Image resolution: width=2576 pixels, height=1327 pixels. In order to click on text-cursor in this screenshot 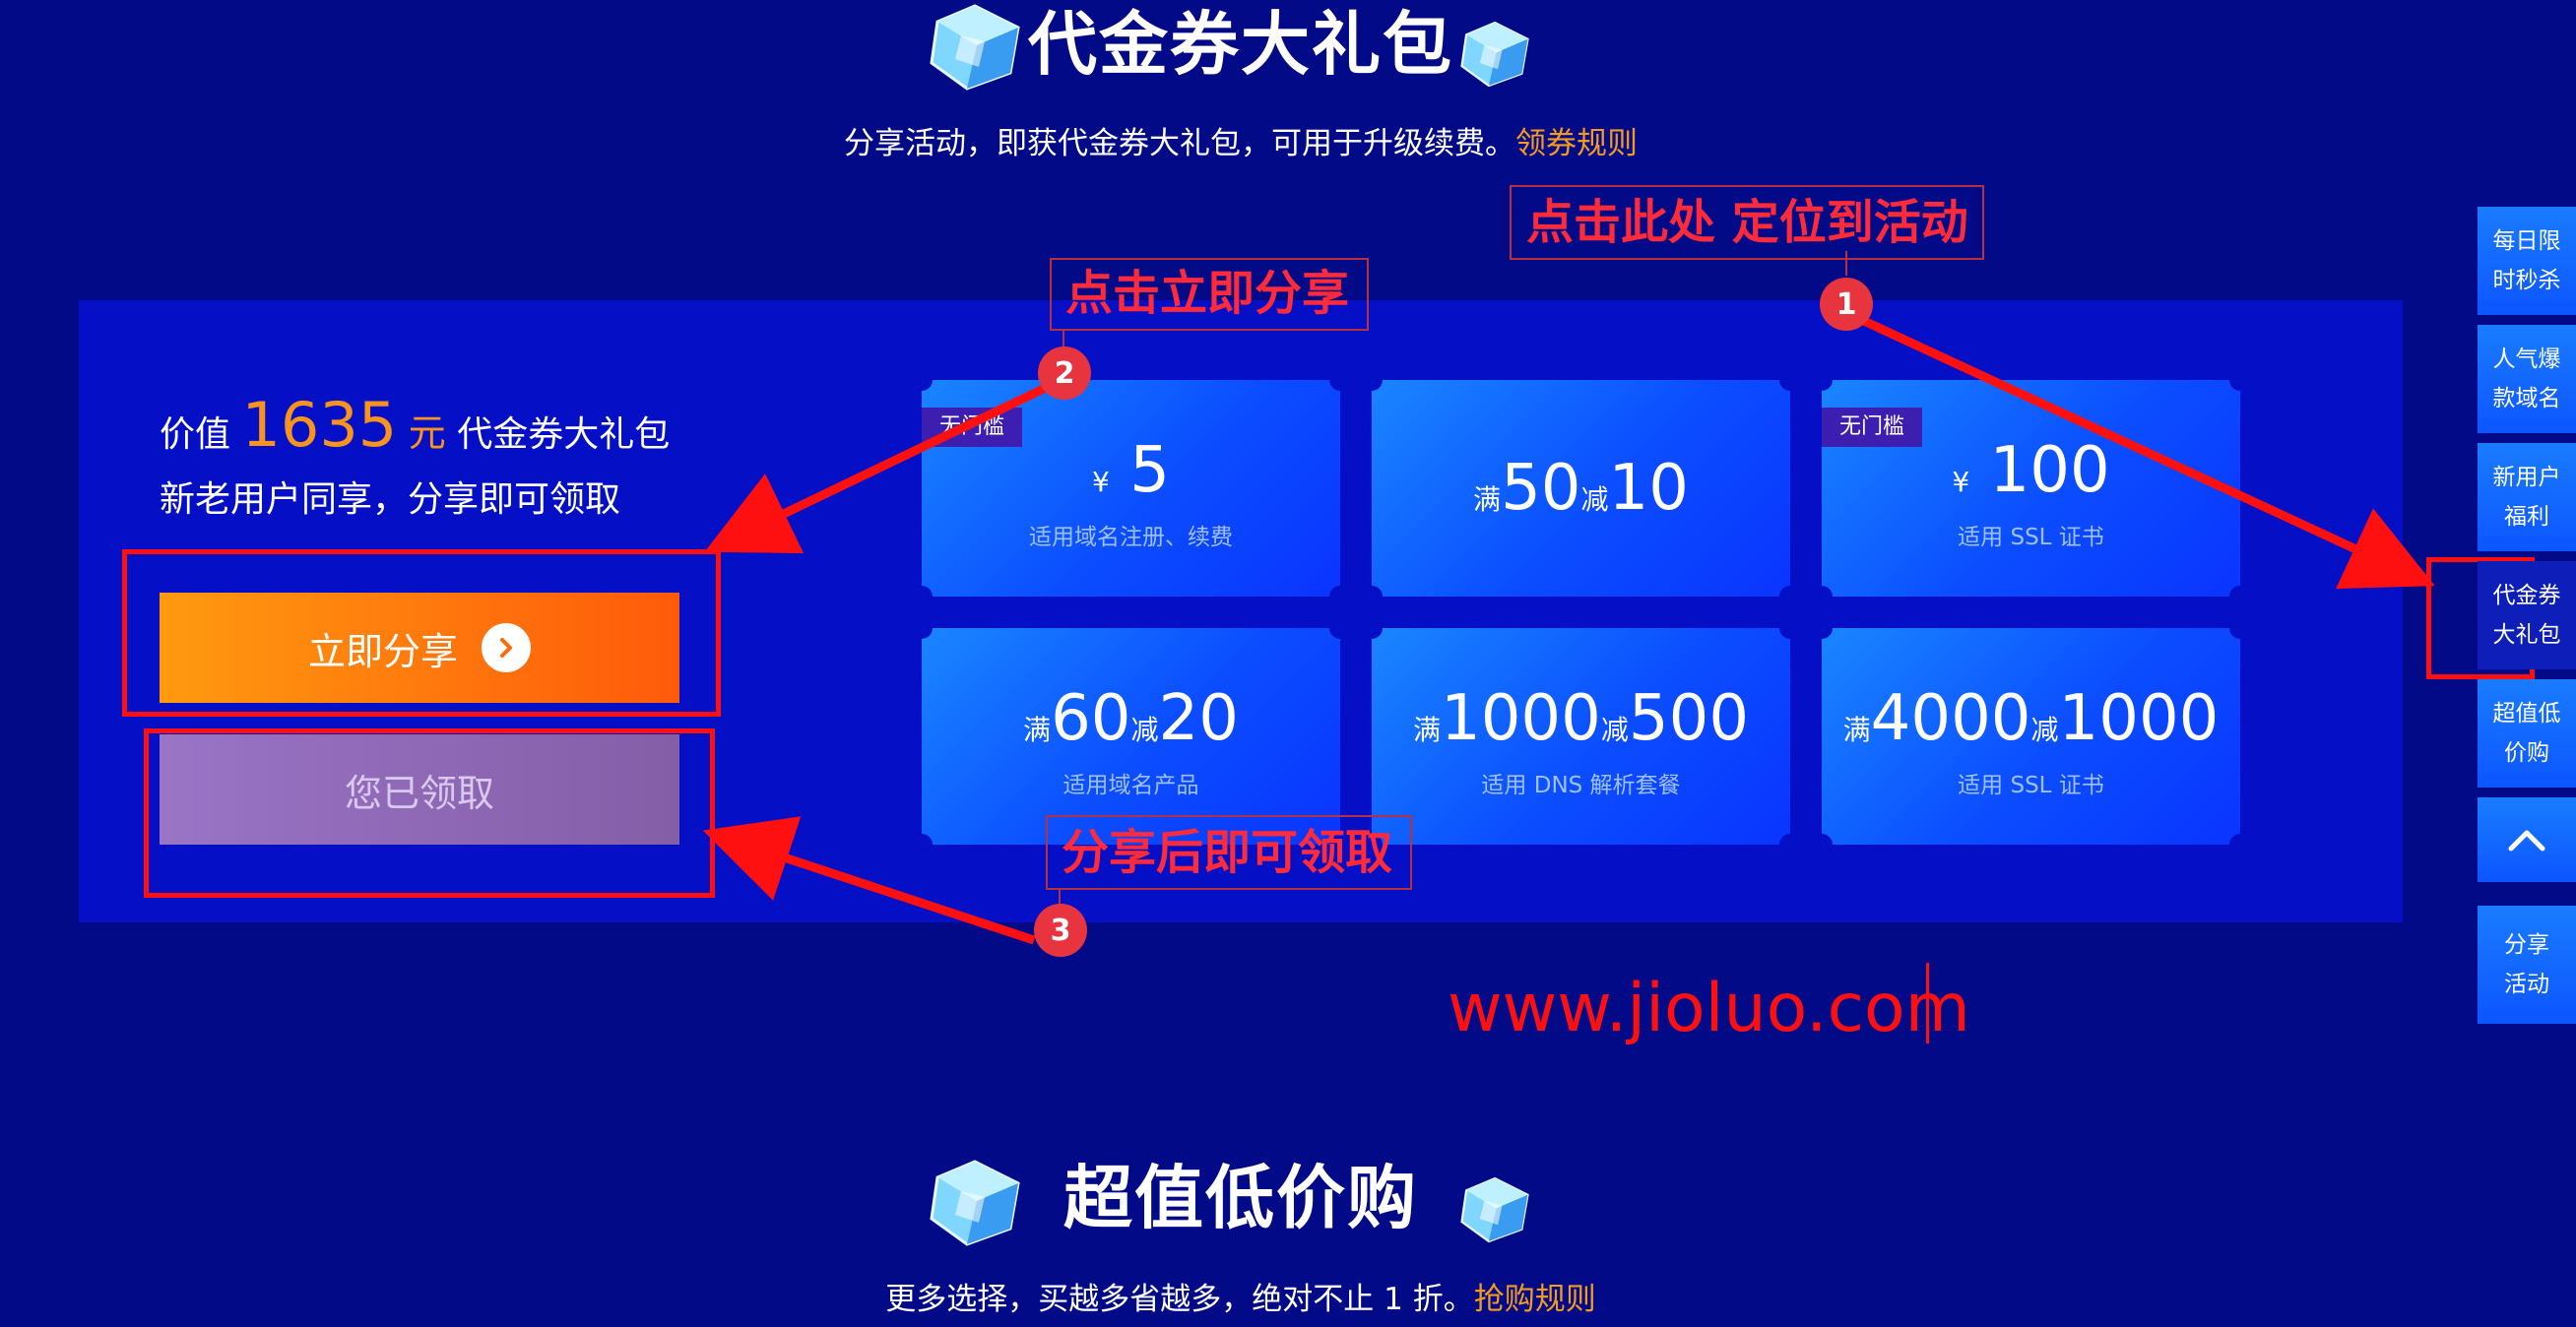, I will do `click(1927, 1003)`.